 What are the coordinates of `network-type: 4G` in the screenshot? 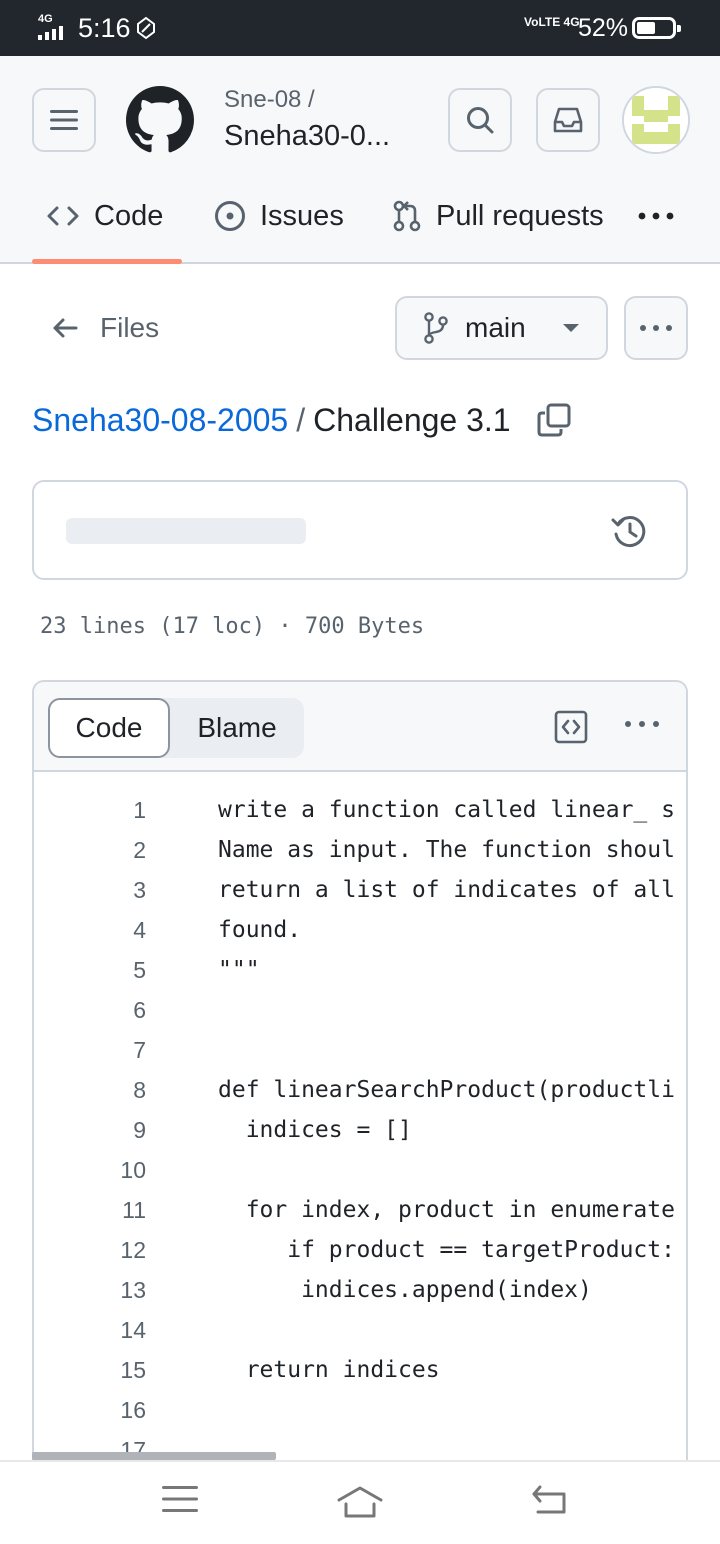 It's located at (45, 19).